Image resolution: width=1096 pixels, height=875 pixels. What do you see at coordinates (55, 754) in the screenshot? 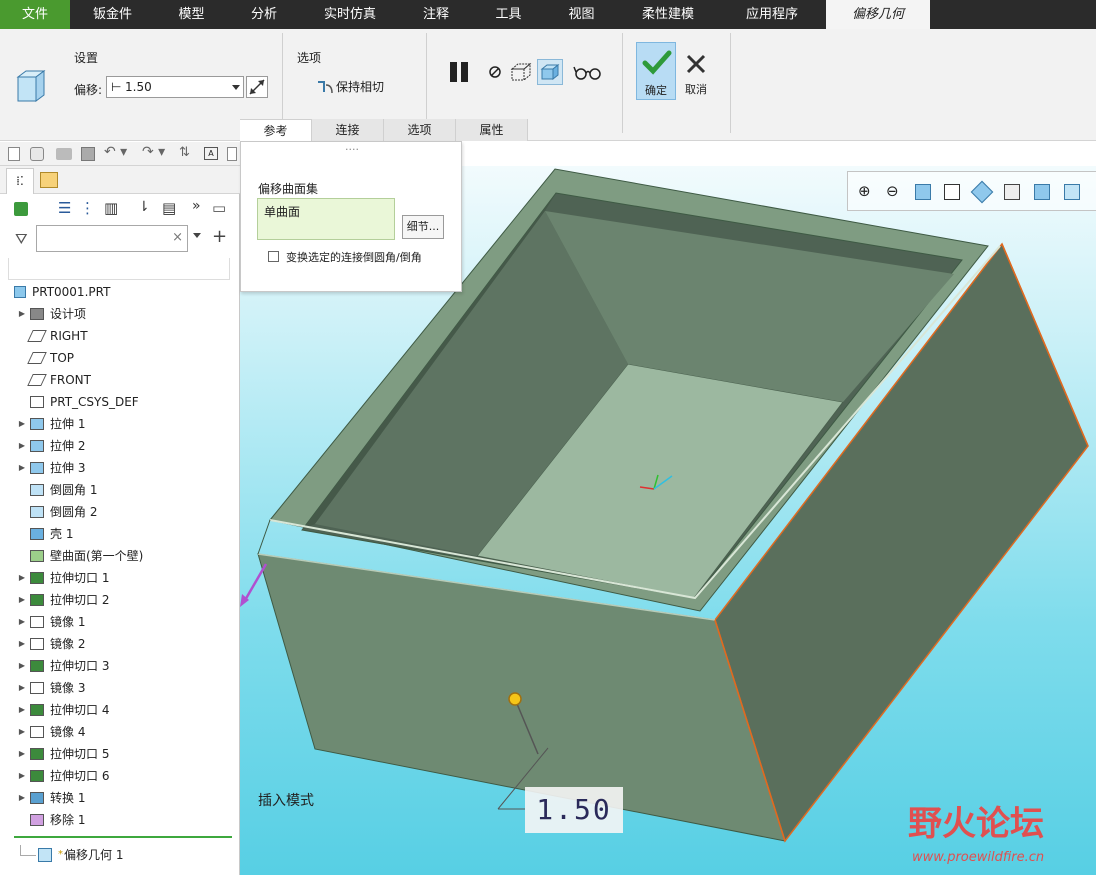
I see `tree-item: ▶ 拉伸切口 5` at bounding box center [55, 754].